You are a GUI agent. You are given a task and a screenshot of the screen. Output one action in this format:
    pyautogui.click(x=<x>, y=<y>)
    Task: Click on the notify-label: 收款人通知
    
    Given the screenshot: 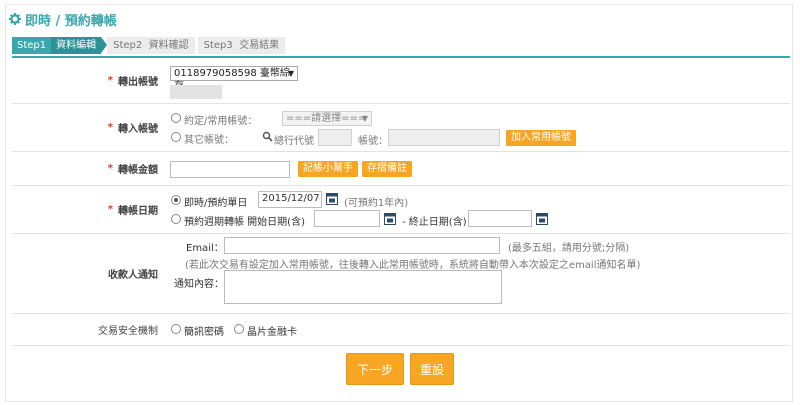 What is the action you would take?
    pyautogui.click(x=133, y=275)
    